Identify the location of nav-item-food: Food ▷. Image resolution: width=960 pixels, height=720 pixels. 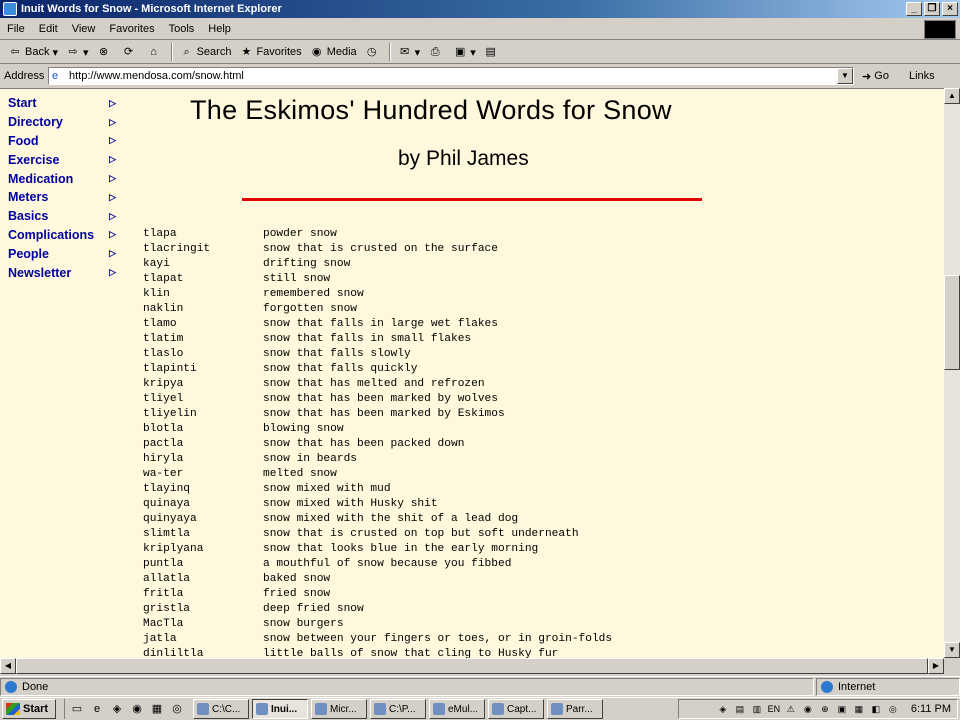
(62, 141).